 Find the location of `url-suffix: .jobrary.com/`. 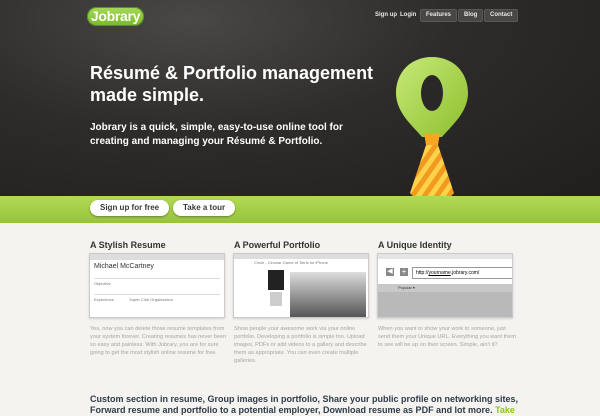

url-suffix: .jobrary.com/ is located at coordinates (465, 273).